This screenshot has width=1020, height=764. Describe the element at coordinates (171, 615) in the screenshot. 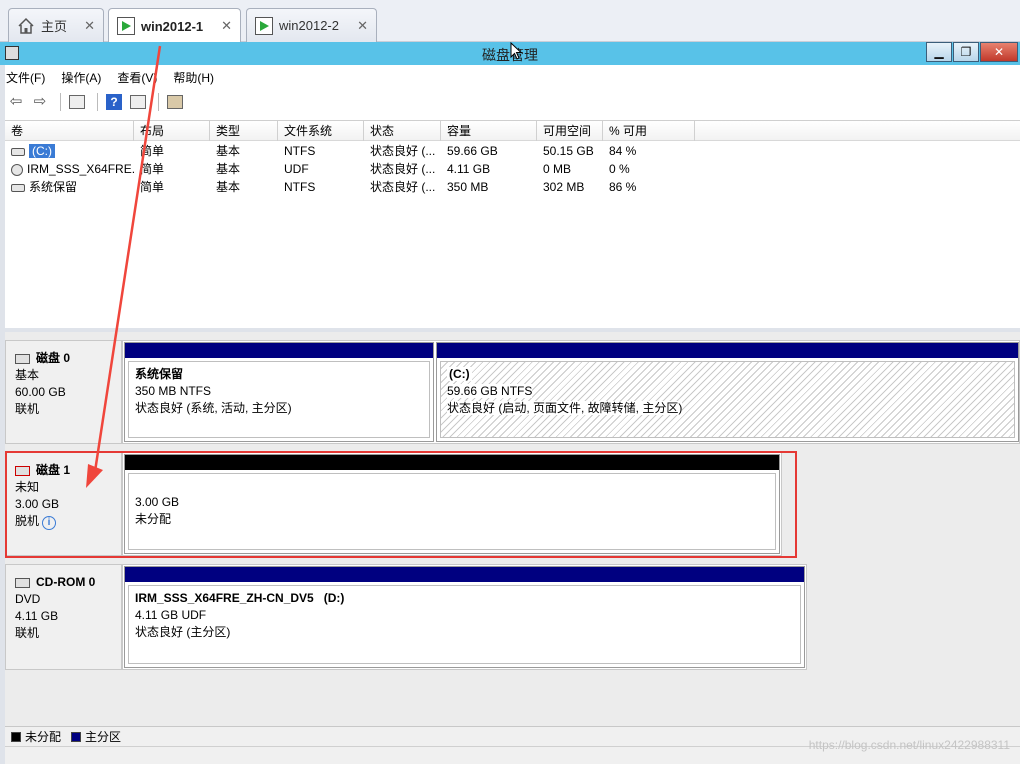

I see `partition-size: 4.11 GB UDF` at that location.